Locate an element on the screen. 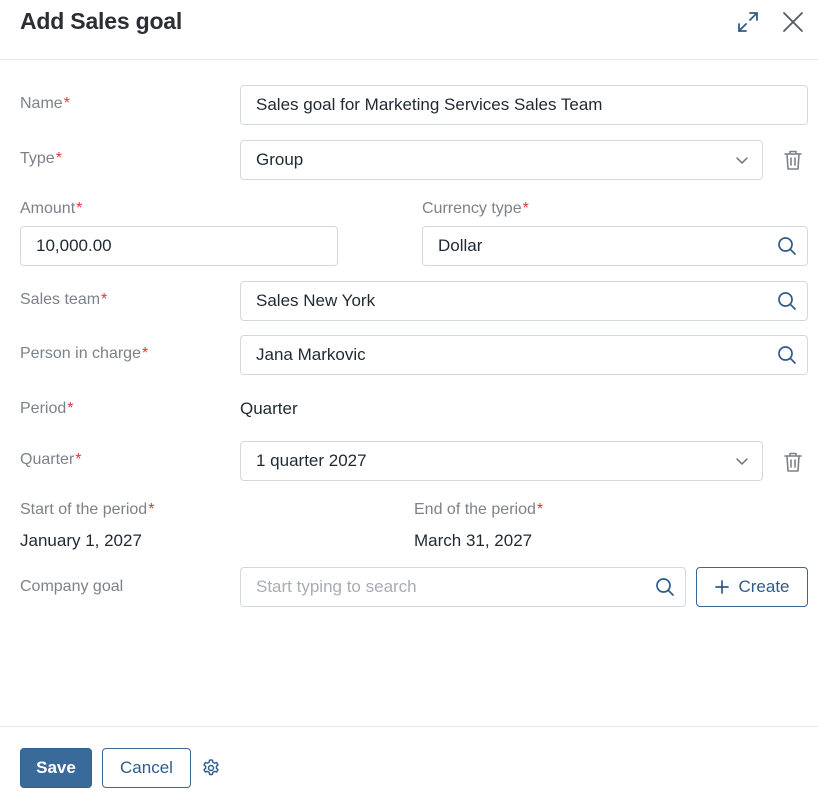 The image size is (818, 793). type-select: Group is located at coordinates (501, 160).